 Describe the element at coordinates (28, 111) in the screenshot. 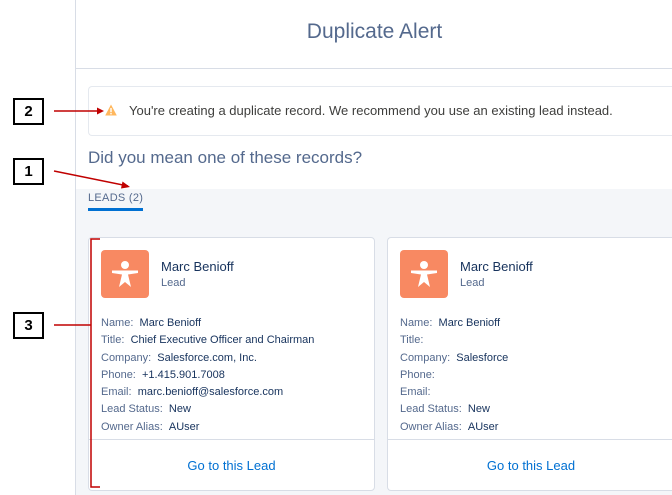

I see `callout-2: 2` at that location.